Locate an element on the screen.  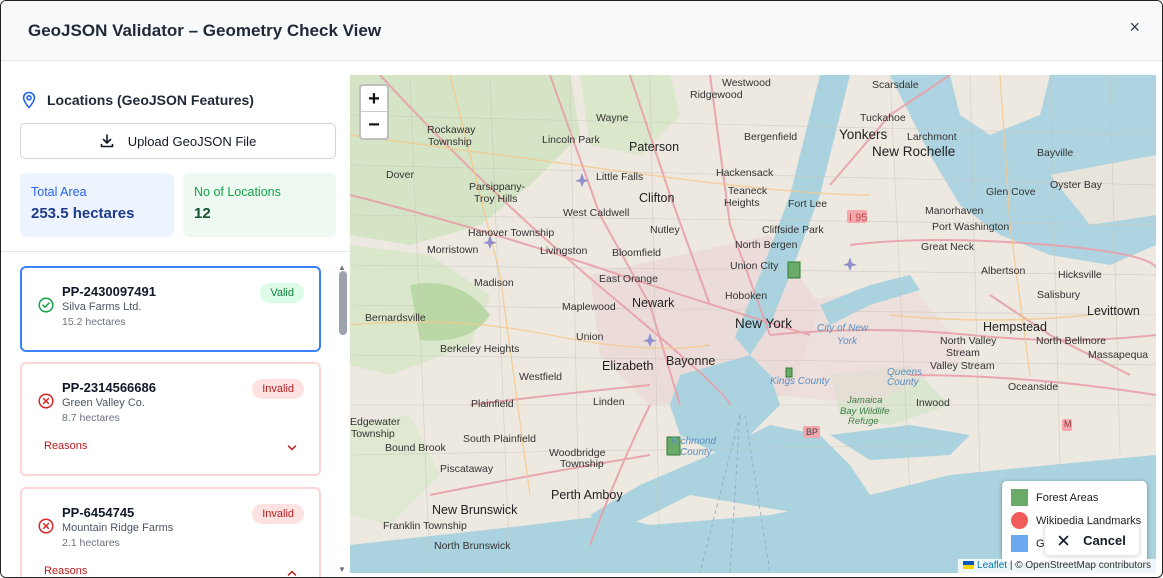
map-label: Ridgewood is located at coordinates (716, 95).